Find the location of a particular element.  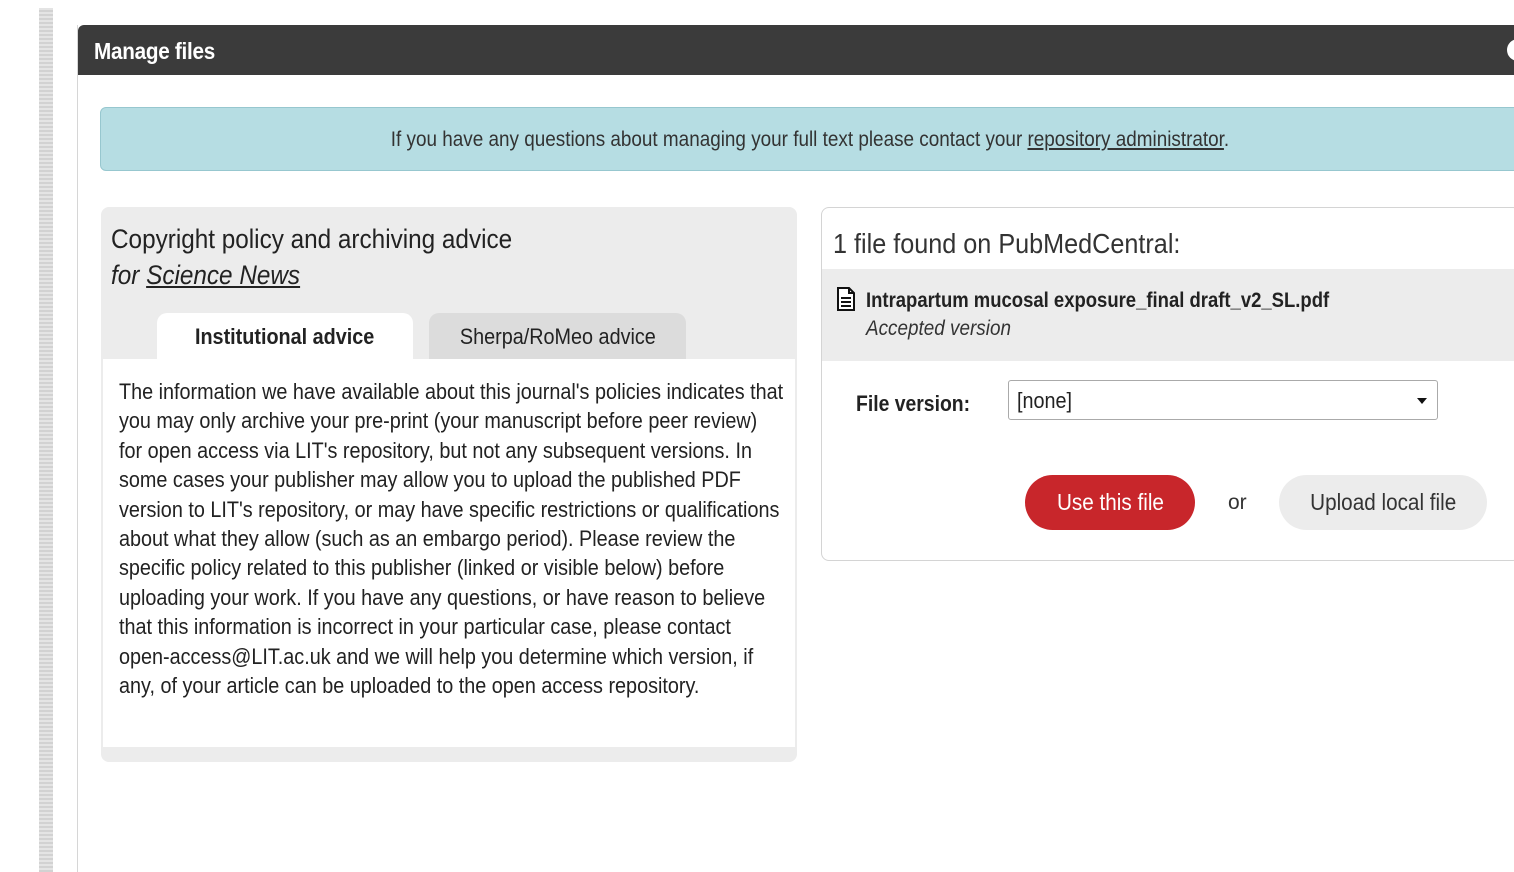

document-icon is located at coordinates (846, 299).